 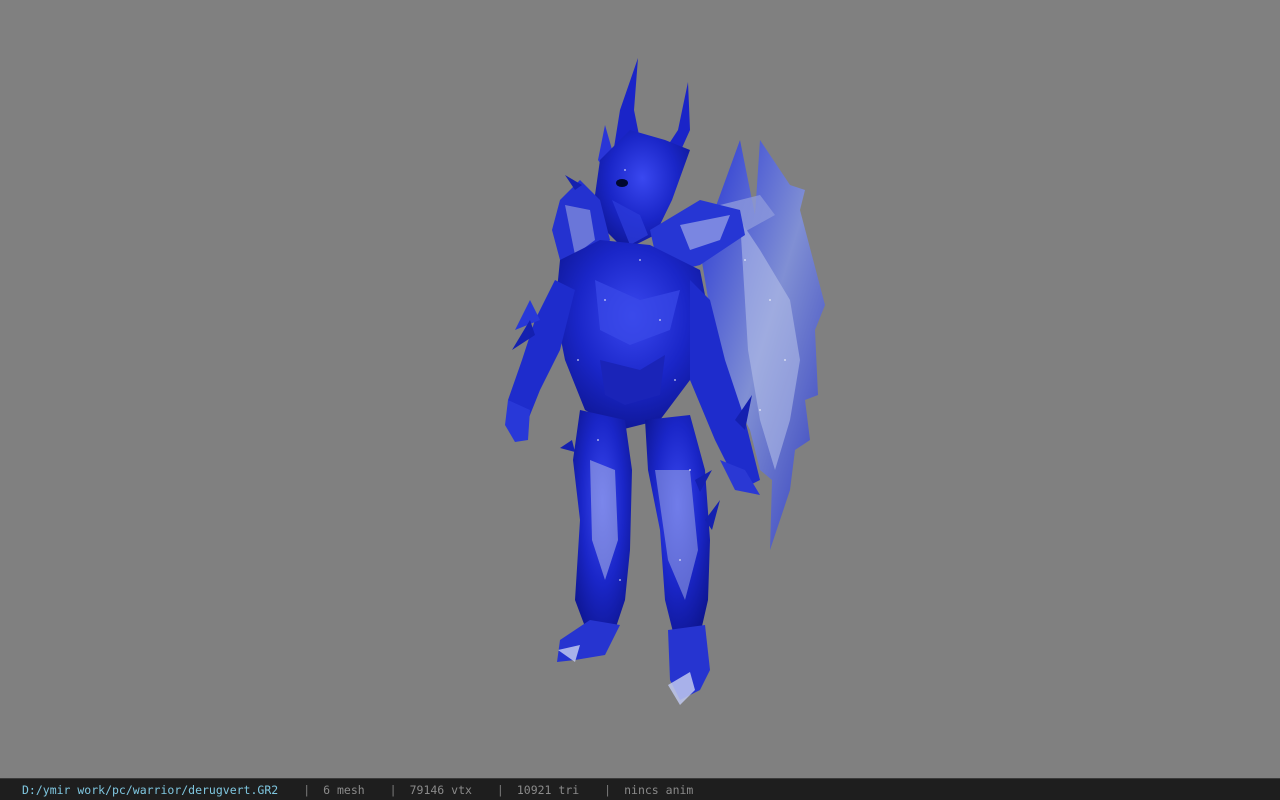 What do you see at coordinates (440, 789) in the screenshot?
I see `vertex-count: 79146 vtx` at bounding box center [440, 789].